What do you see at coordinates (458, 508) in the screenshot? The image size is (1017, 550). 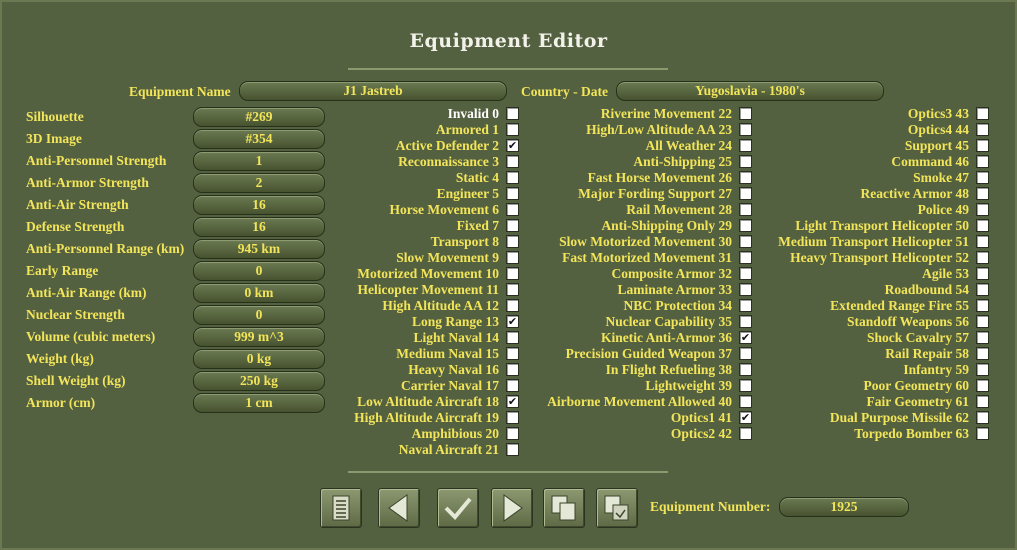 I see `accept-button` at bounding box center [458, 508].